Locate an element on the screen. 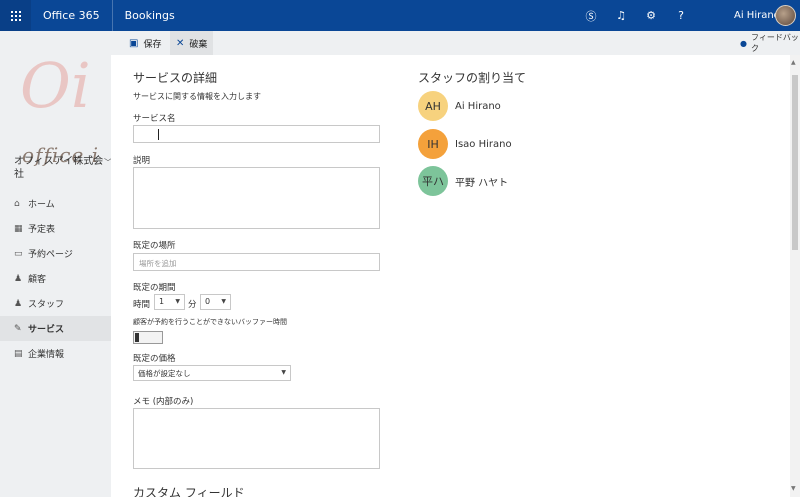 Image resolution: width=800 pixels, height=497 pixels. app-name: Bookings is located at coordinates (150, 15).